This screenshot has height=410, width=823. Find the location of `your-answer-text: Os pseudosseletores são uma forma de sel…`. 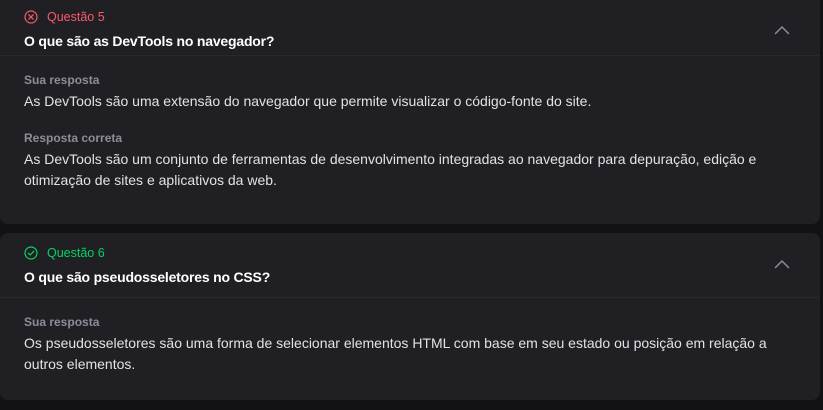

your-answer-text: Os pseudosseletores são uma forma de sel… is located at coordinates (395, 353).